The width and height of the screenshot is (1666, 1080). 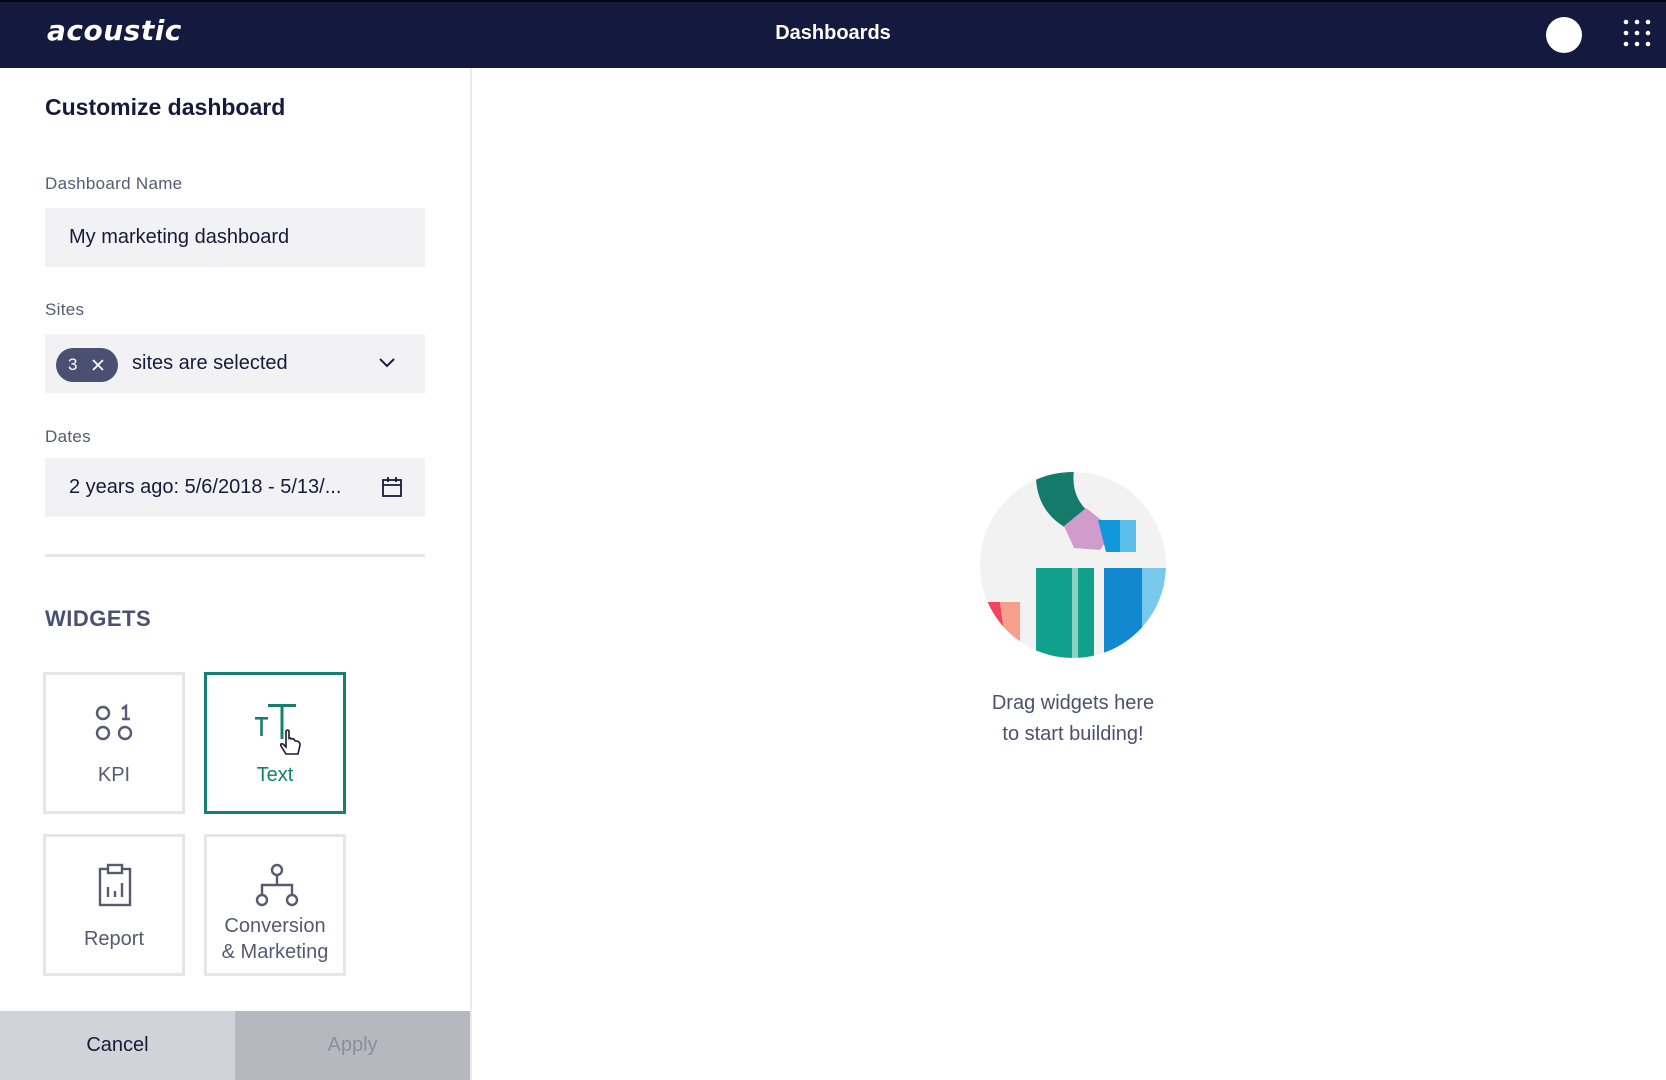 What do you see at coordinates (277, 885) in the screenshot?
I see `conversion-icon` at bounding box center [277, 885].